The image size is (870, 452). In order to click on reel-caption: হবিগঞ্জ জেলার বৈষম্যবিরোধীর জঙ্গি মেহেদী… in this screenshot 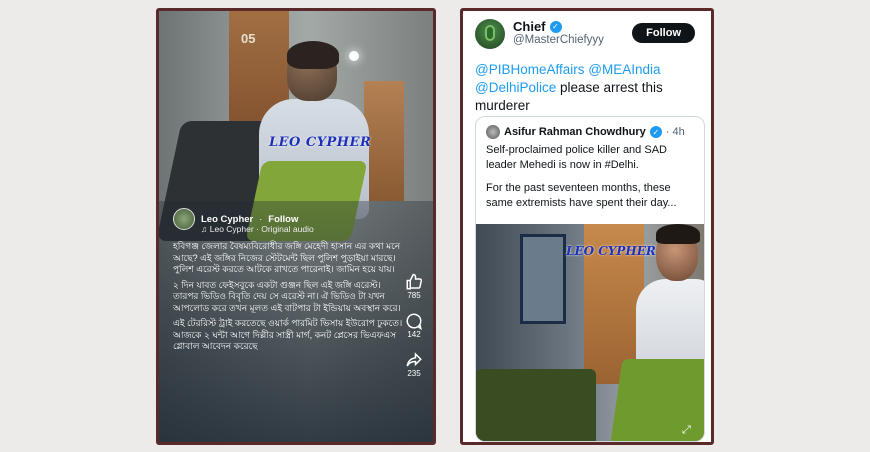, I will do `click(290, 299)`.